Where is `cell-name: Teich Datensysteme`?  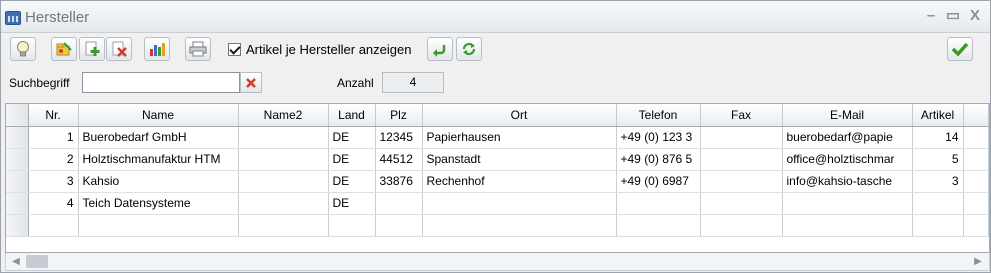
cell-name: Teich Datensysteme is located at coordinates (158, 203).